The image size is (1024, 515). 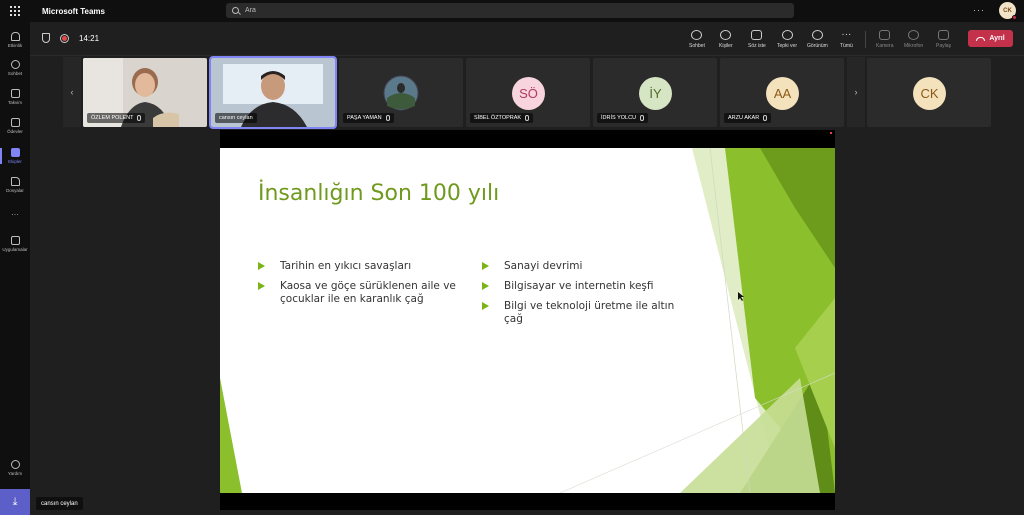 What do you see at coordinates (401, 92) in the screenshot?
I see `participant-tile-pasa-yaman: PAŞA YAMAN` at bounding box center [401, 92].